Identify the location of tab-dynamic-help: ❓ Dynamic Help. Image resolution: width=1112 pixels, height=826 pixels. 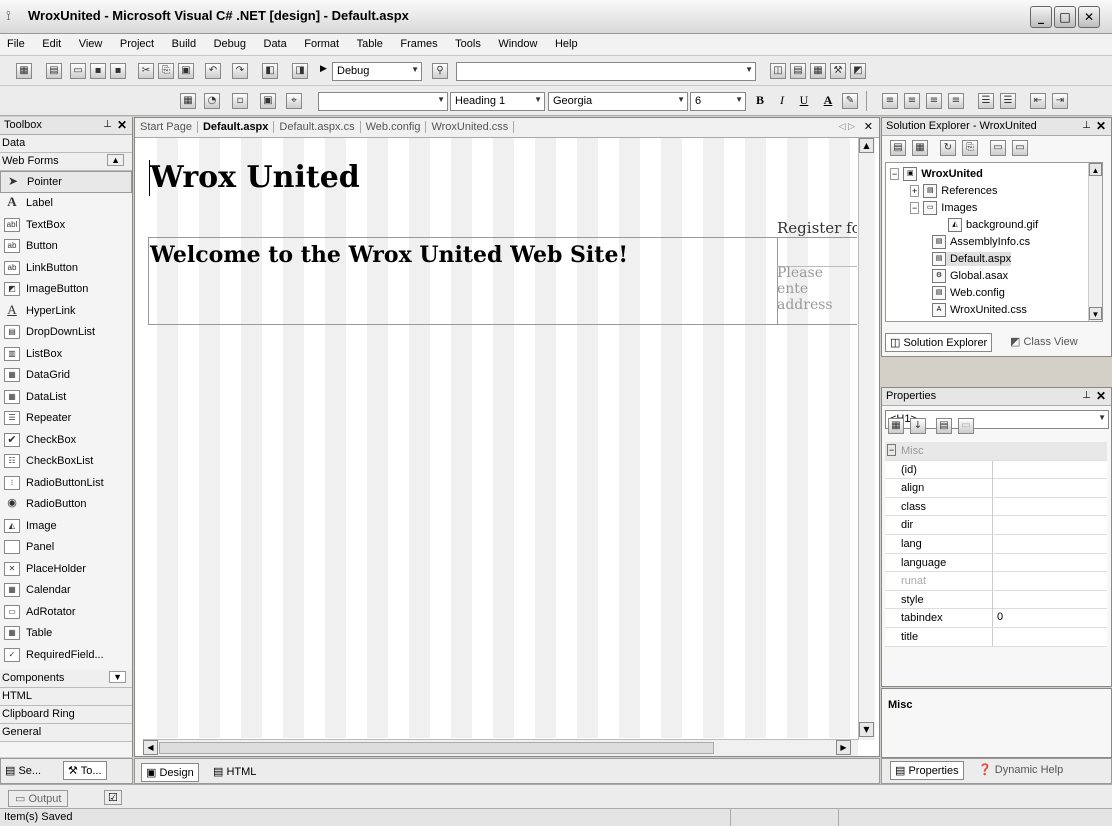
(1020, 769).